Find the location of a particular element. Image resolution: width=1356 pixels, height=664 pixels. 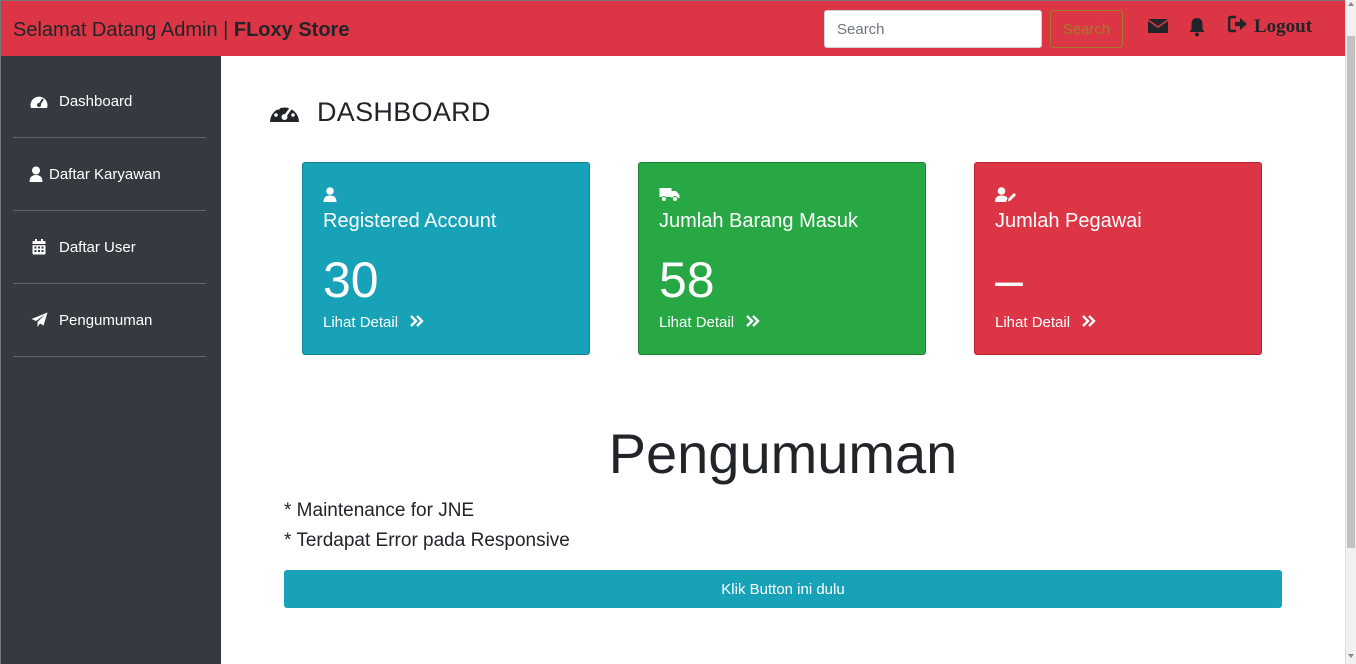

bell-icon is located at coordinates (1197, 29).